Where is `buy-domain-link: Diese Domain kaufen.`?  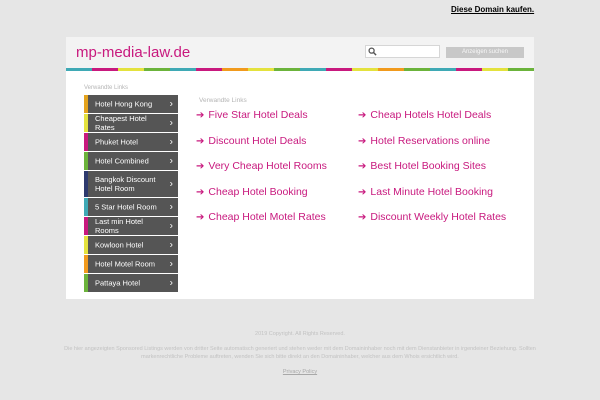
buy-domain-link: Diese Domain kaufen. is located at coordinates (492, 9).